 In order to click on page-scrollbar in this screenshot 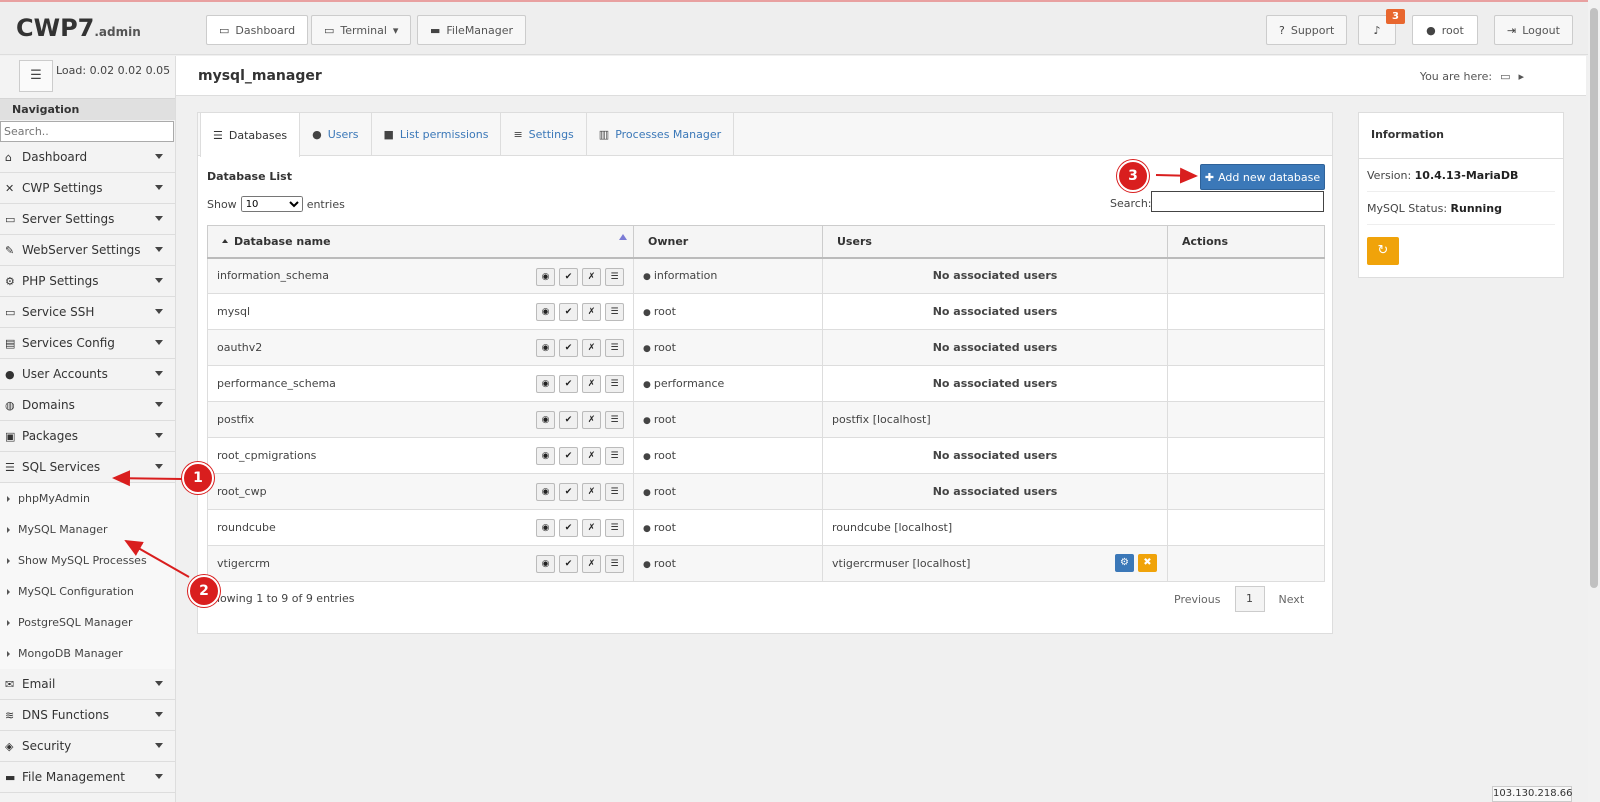, I will do `click(1594, 401)`.